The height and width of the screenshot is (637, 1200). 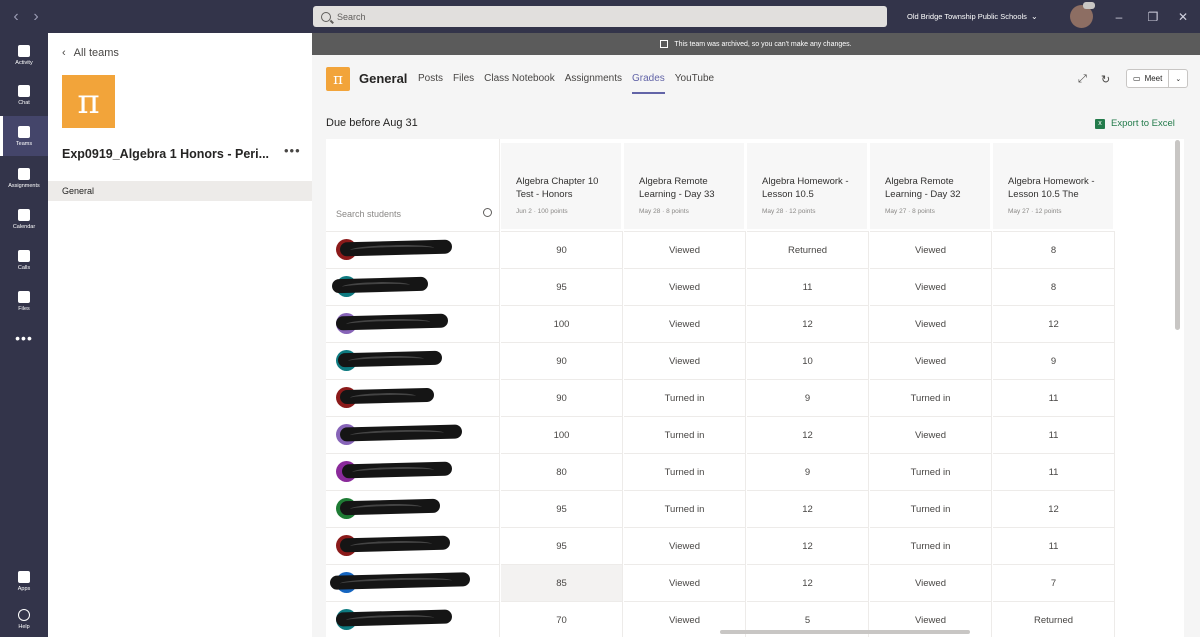 I want to click on refresh-icon: ↻, so click(x=1105, y=79).